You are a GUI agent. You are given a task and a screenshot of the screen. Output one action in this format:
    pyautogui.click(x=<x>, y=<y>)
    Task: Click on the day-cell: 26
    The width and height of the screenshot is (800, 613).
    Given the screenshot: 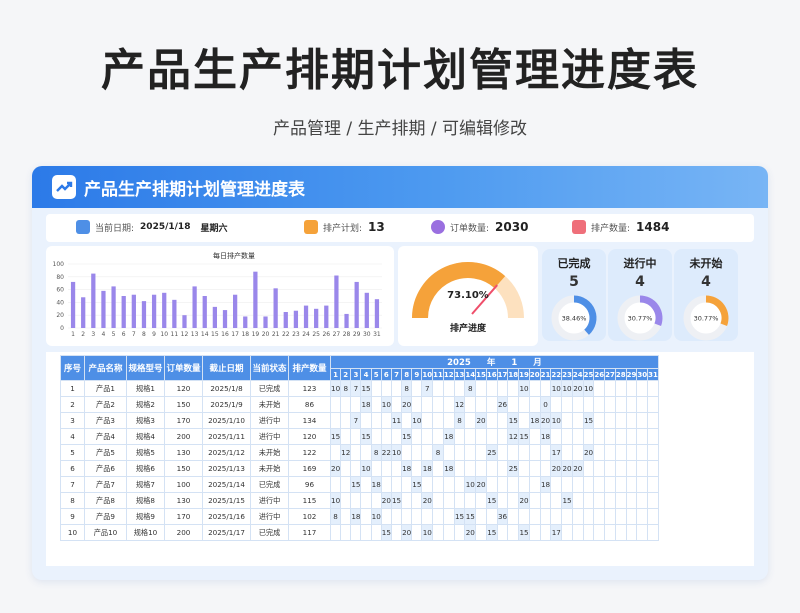 What is the action you would take?
    pyautogui.click(x=502, y=404)
    